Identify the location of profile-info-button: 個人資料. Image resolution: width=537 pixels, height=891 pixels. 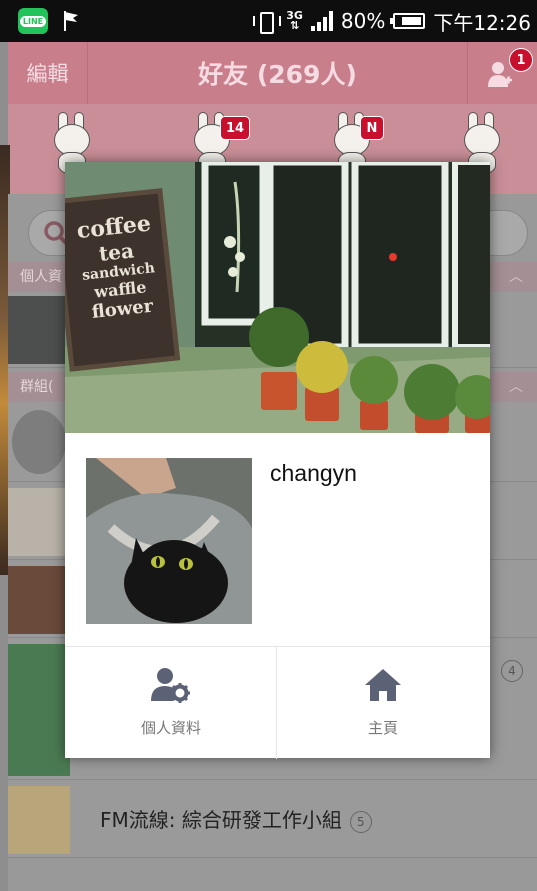
(171, 703).